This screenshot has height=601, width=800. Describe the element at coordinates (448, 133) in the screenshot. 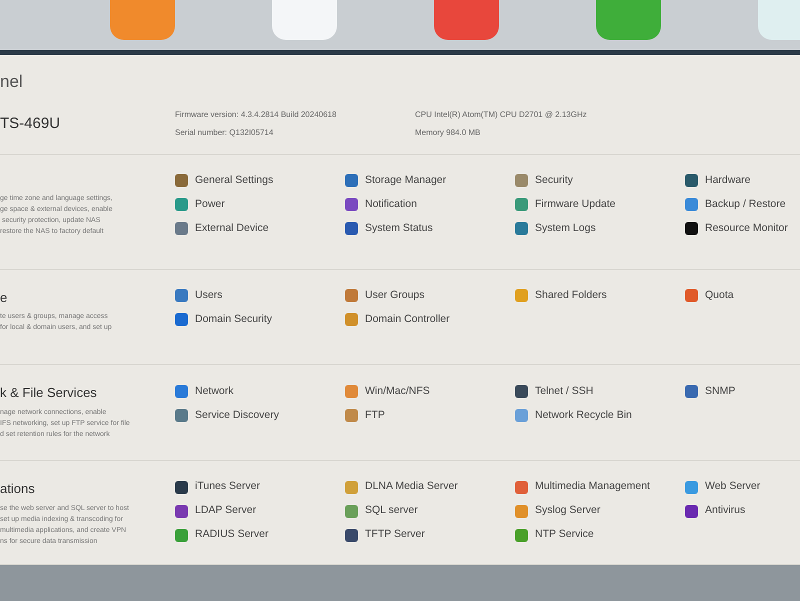

I see `device-info: Memory 984.0 MB` at that location.